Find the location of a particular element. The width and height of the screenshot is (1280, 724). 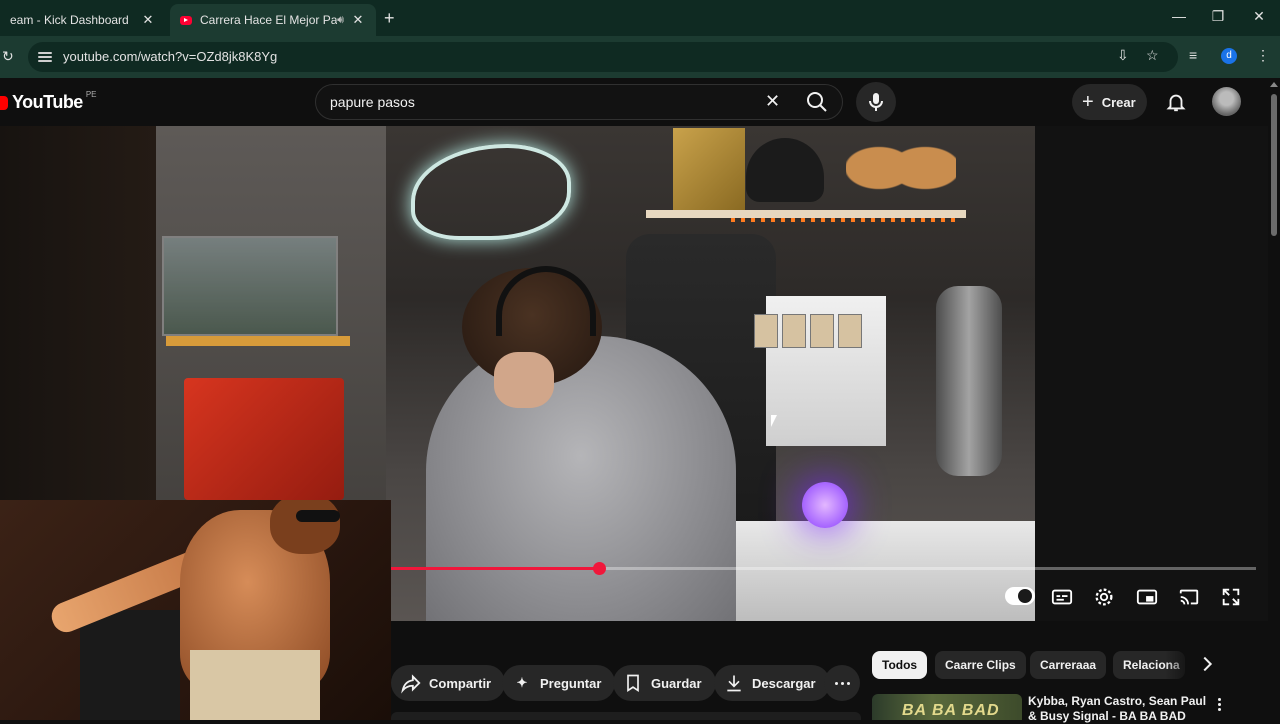

cam-head is located at coordinates (305, 527).